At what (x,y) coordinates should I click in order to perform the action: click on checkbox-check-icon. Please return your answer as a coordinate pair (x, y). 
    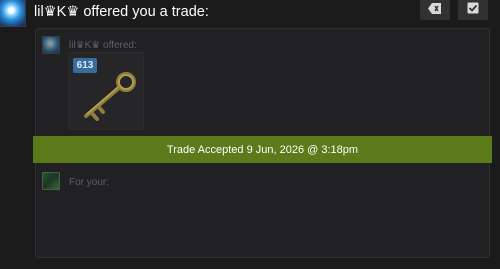
    Looking at the image, I should click on (473, 10).